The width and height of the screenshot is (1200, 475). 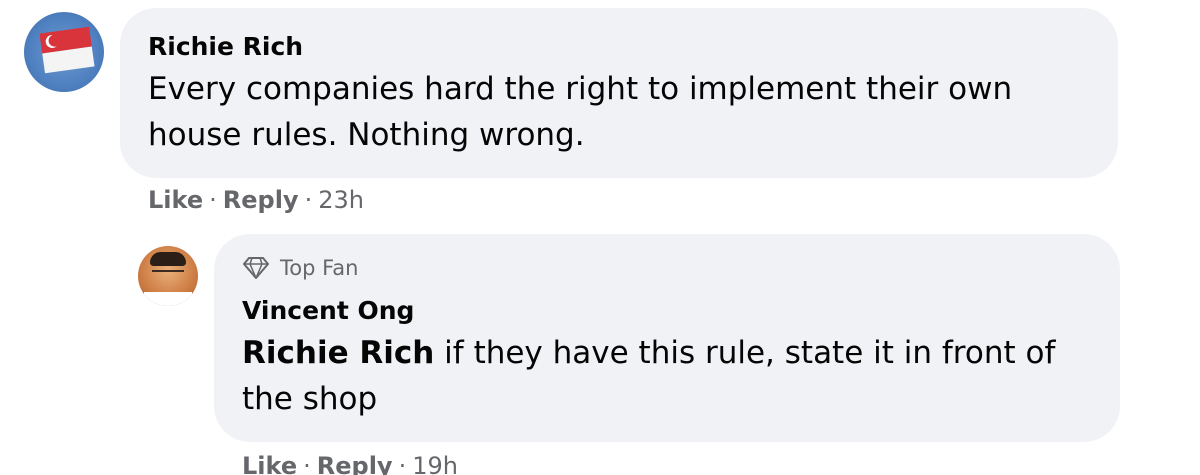 I want to click on timestamp: 19h, so click(x=435, y=463).